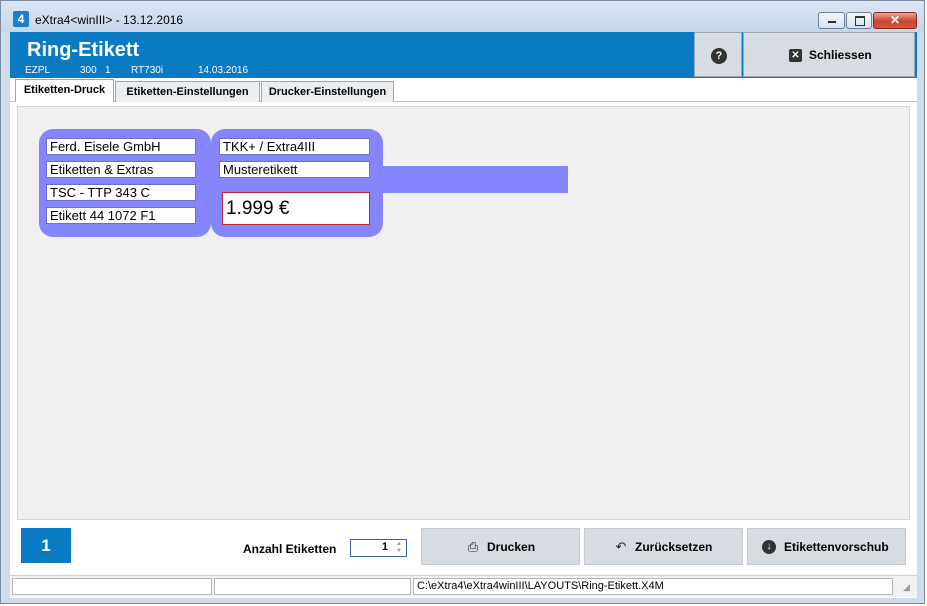  Describe the element at coordinates (468, 179) in the screenshot. I see `label-connector-bar` at that location.